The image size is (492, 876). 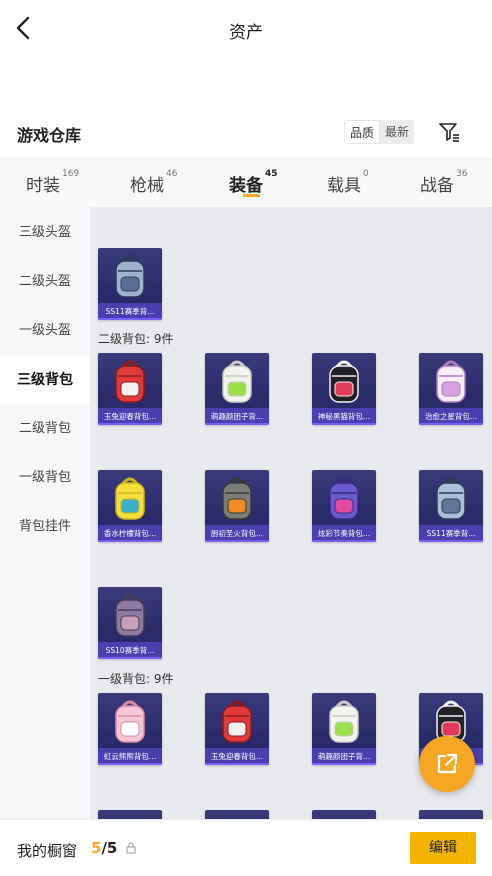 What do you see at coordinates (344, 186) in the screenshot?
I see `tab-vehicles-label: 载具` at bounding box center [344, 186].